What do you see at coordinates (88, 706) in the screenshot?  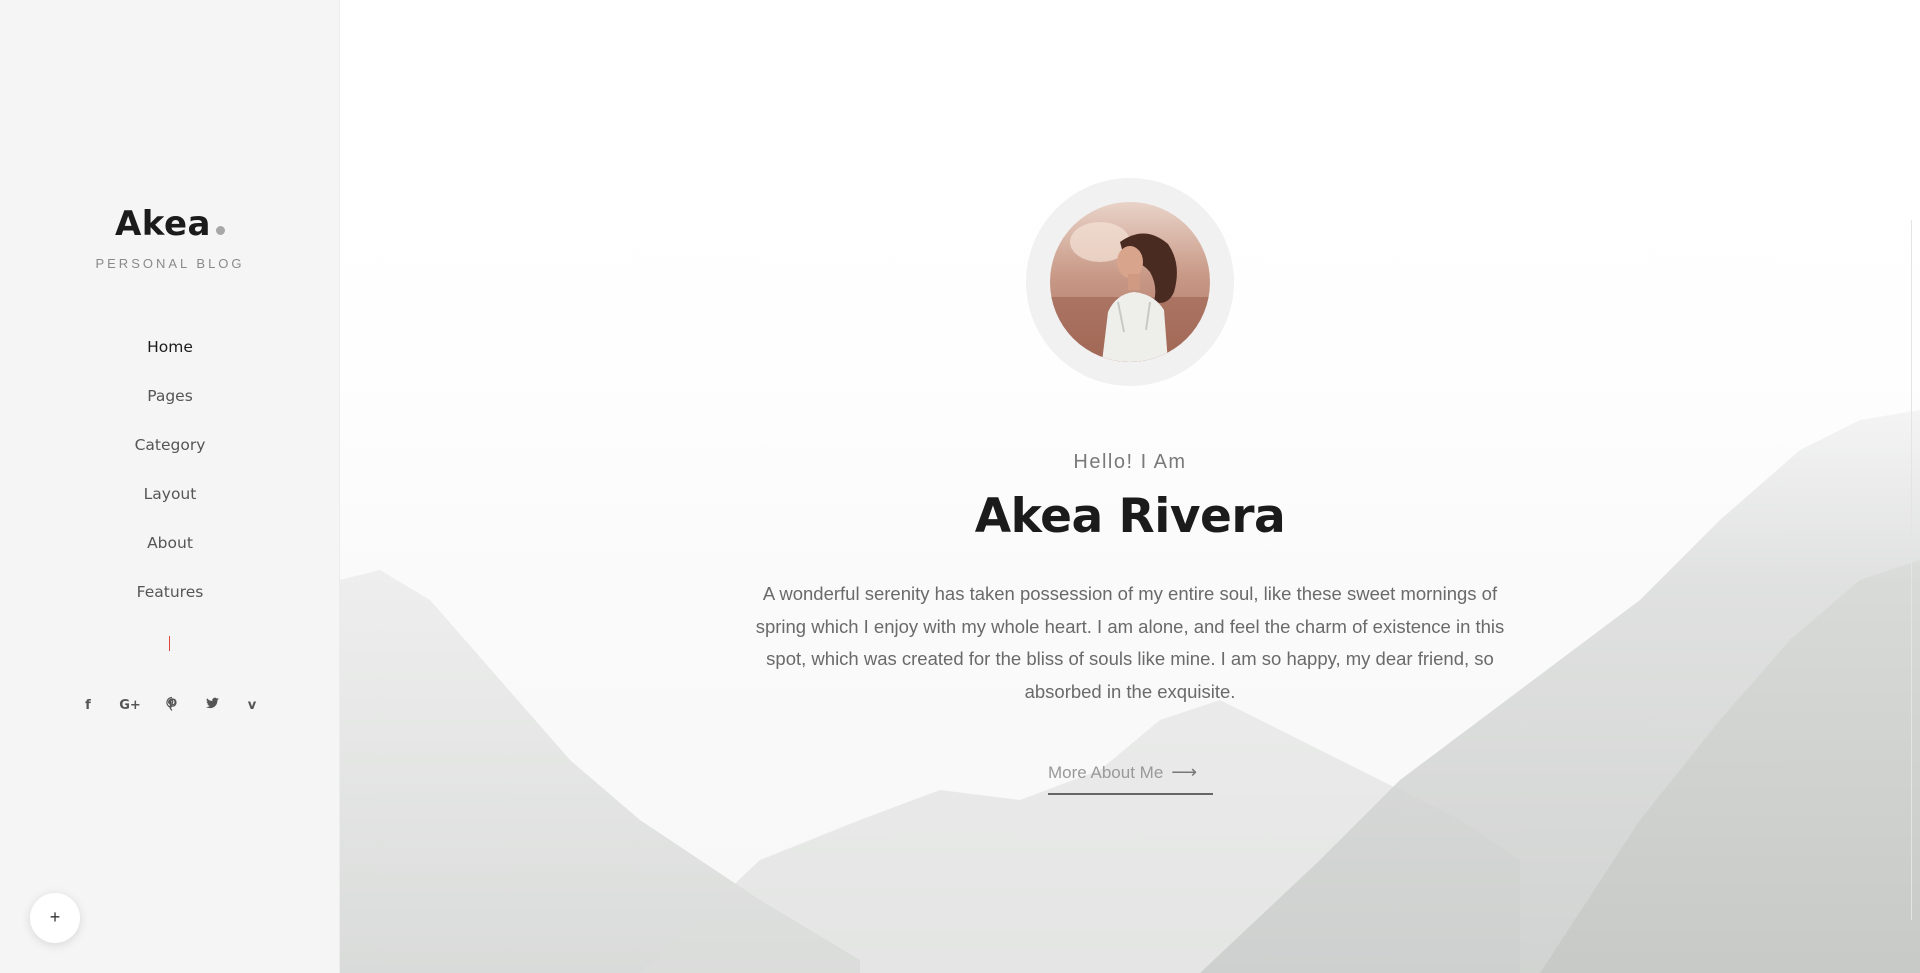 I see `facebook-icon: f` at bounding box center [88, 706].